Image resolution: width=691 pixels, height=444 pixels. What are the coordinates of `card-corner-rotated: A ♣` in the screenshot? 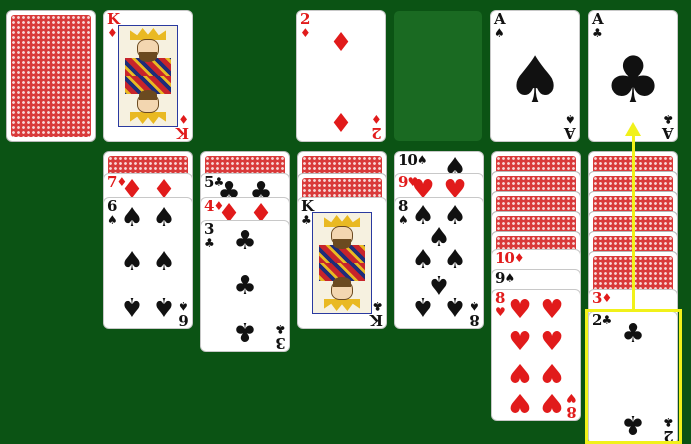 It's located at (668, 126).